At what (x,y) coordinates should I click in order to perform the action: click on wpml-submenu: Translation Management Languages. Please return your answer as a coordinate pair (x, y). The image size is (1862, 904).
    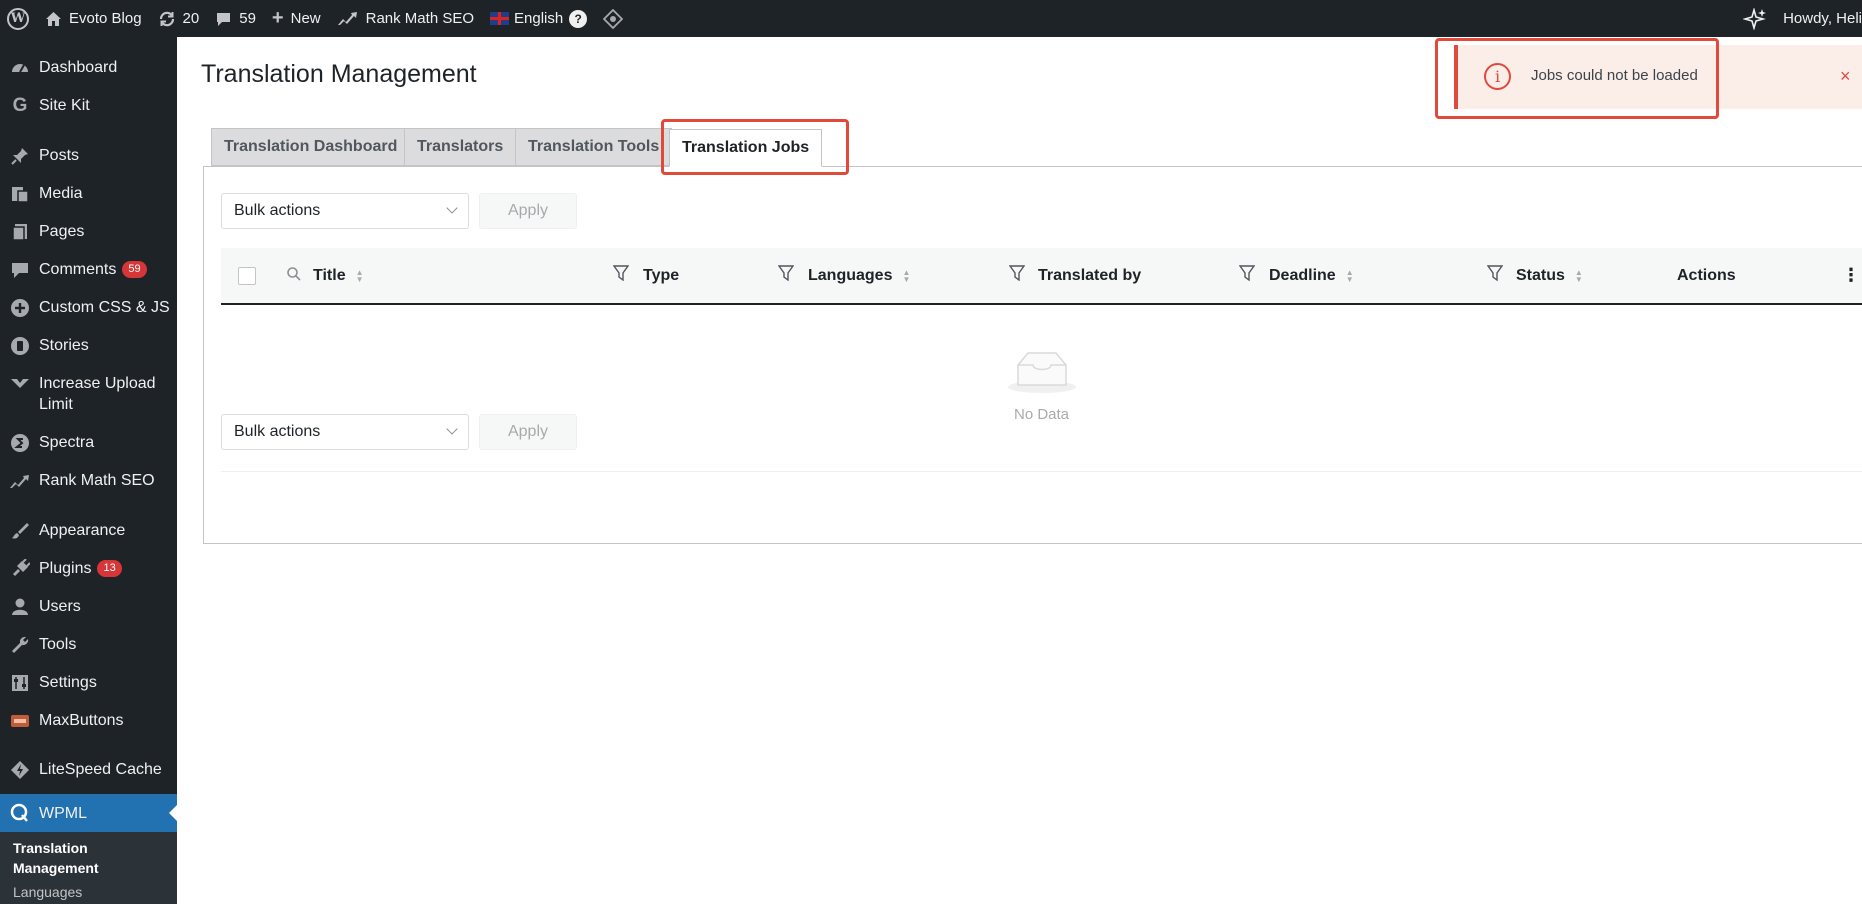
    Looking at the image, I should click on (88, 868).